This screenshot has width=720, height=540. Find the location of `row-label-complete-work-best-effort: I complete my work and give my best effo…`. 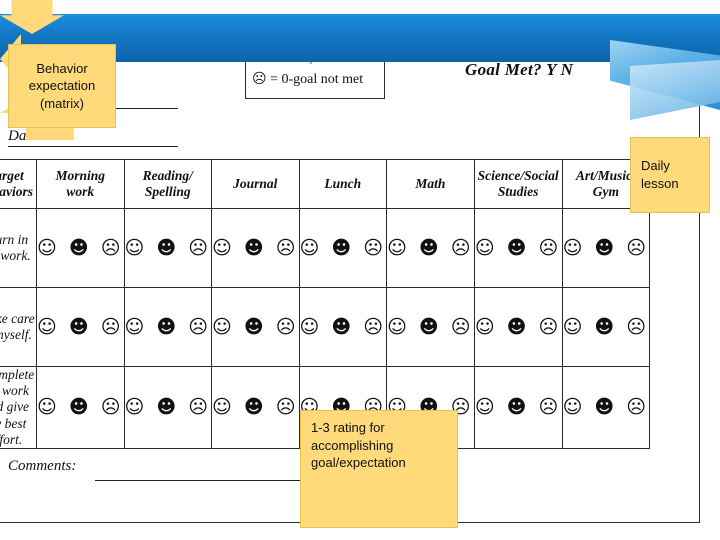

row-label-complete-work-best-effort: I complete my work and give my best effo… is located at coordinates (18, 407).